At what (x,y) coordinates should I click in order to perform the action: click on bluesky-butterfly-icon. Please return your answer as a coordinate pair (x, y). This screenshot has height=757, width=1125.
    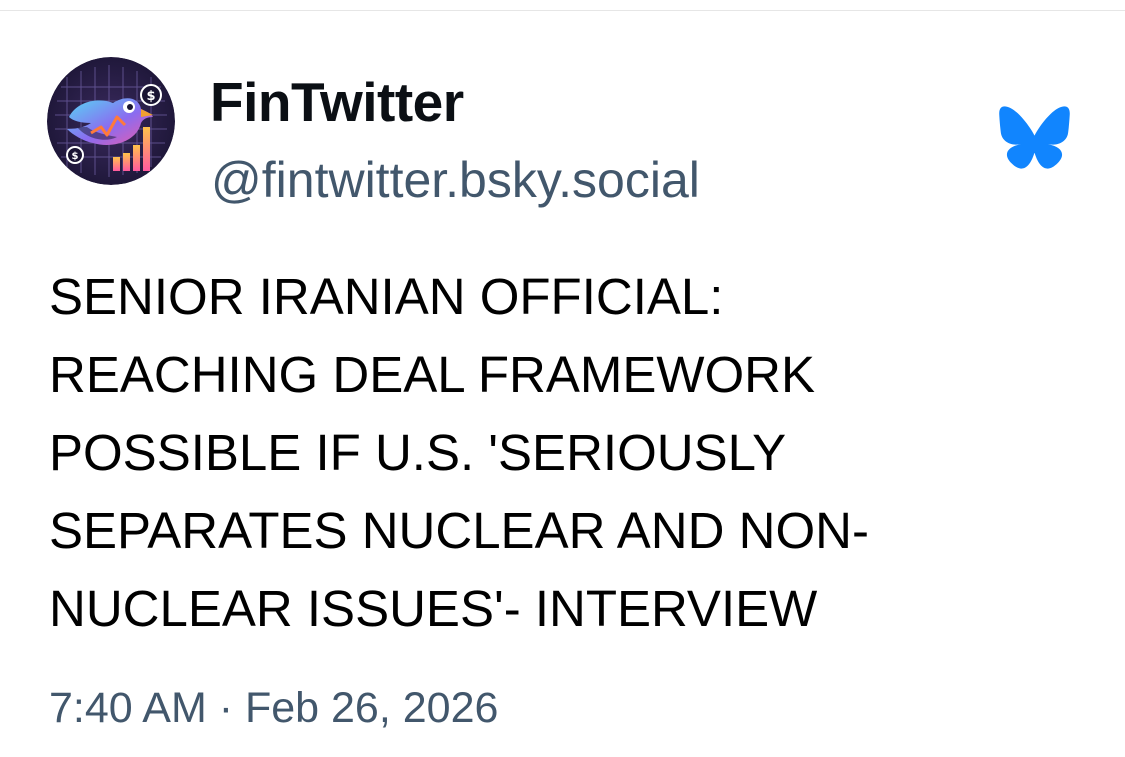
    Looking at the image, I should click on (1034, 137).